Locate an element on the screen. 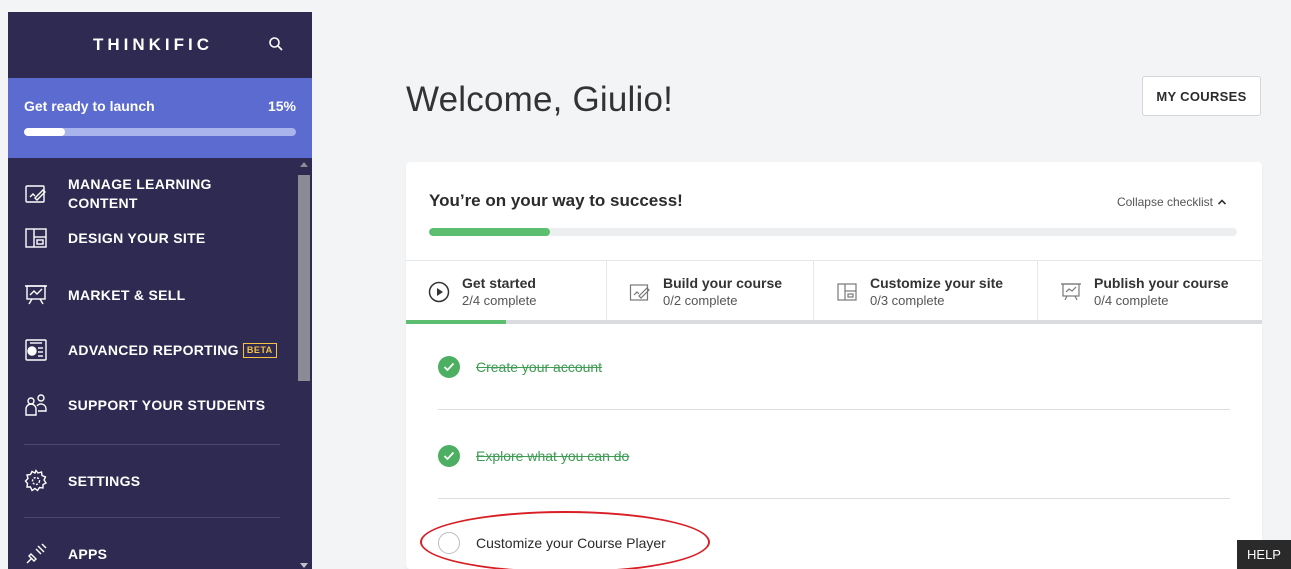 The height and width of the screenshot is (569, 1291). tab-title: Publish your course is located at coordinates (1161, 283).